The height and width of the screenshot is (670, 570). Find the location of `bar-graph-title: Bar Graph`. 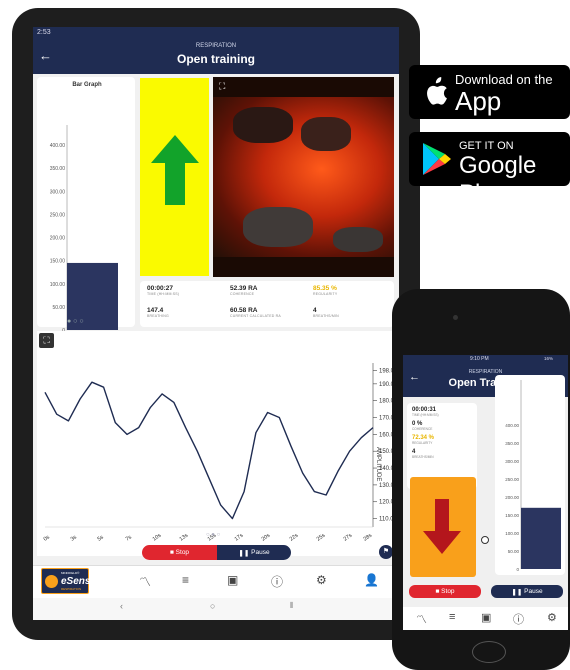

bar-graph-title: Bar Graph is located at coordinates (87, 85).